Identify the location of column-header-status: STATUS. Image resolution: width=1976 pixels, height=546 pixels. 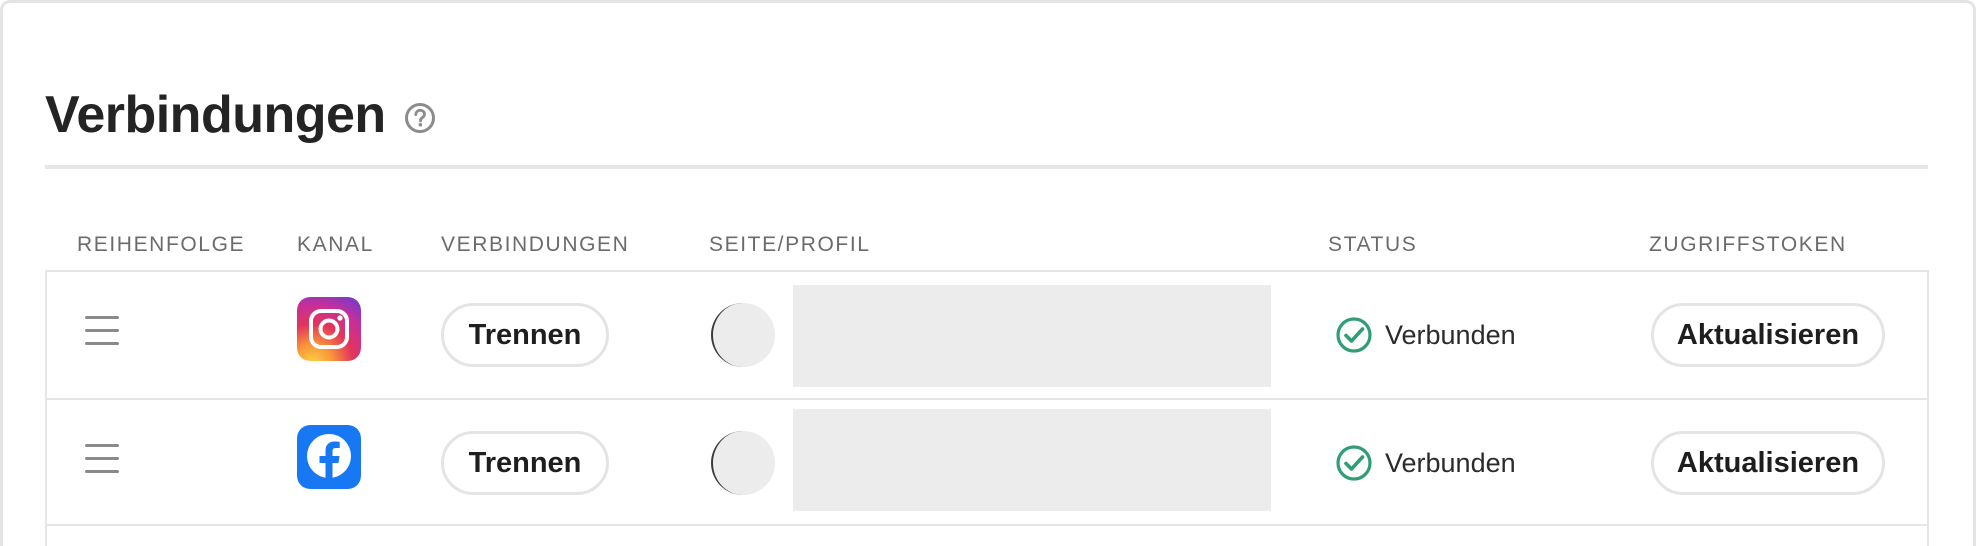
(1373, 244).